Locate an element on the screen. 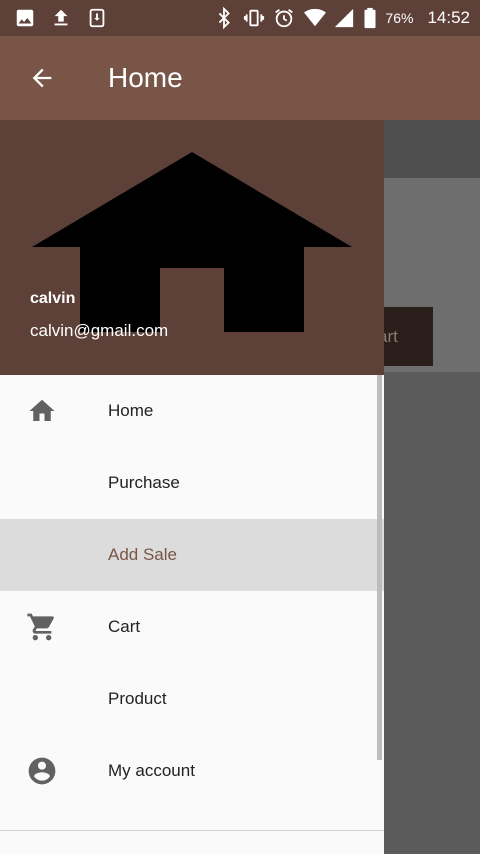  menu-item-home: Home is located at coordinates (192, 411).